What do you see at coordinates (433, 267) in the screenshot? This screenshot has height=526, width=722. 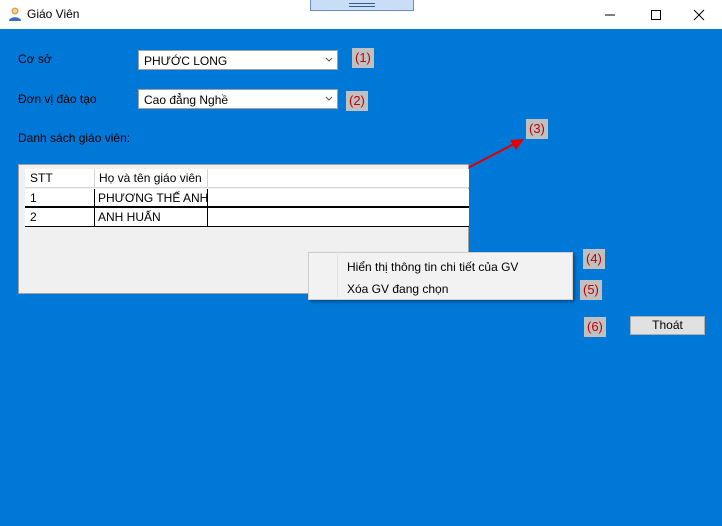 I see `menu-item-label: Hiển thị thông tin chi tiết của GV` at bounding box center [433, 267].